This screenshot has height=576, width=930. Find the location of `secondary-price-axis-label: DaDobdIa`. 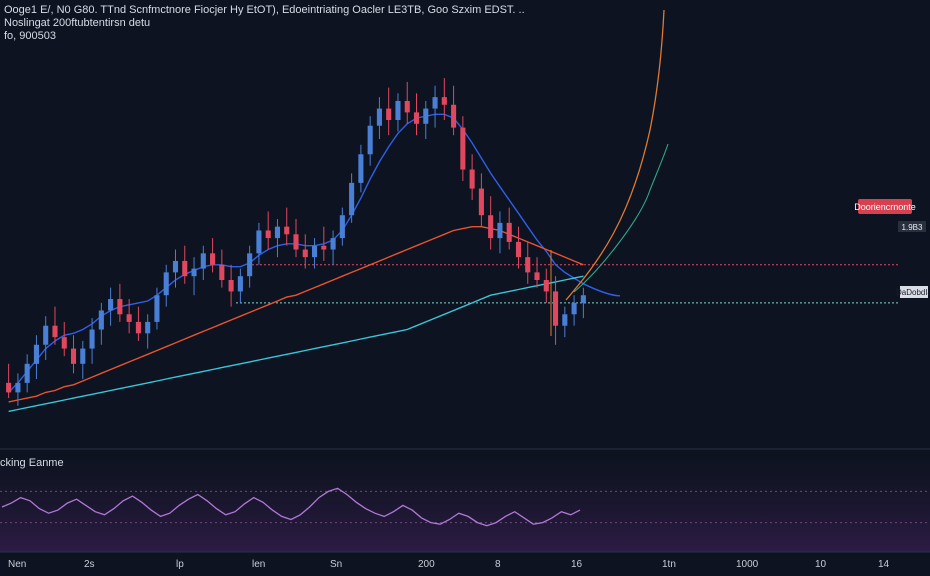

secondary-price-axis-label: DaDobdIa is located at coordinates (913, 292).